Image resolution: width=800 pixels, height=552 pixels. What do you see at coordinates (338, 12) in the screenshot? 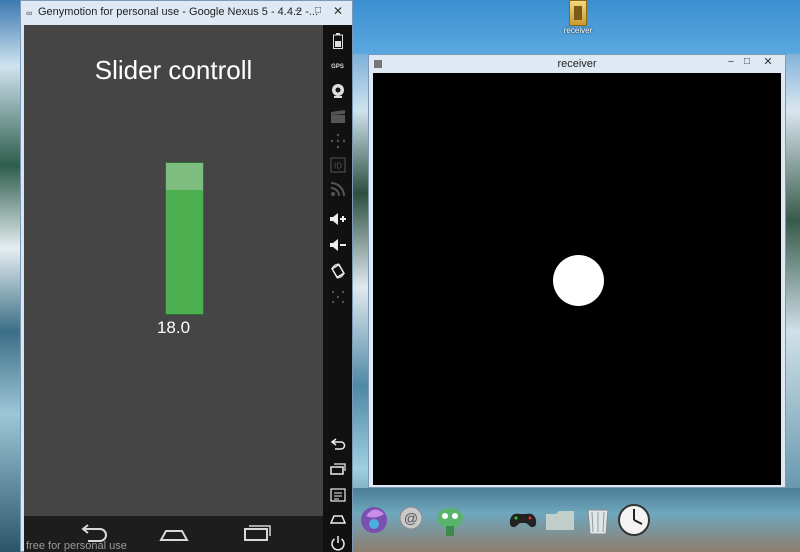
I see `close-button: ✕` at bounding box center [338, 12].